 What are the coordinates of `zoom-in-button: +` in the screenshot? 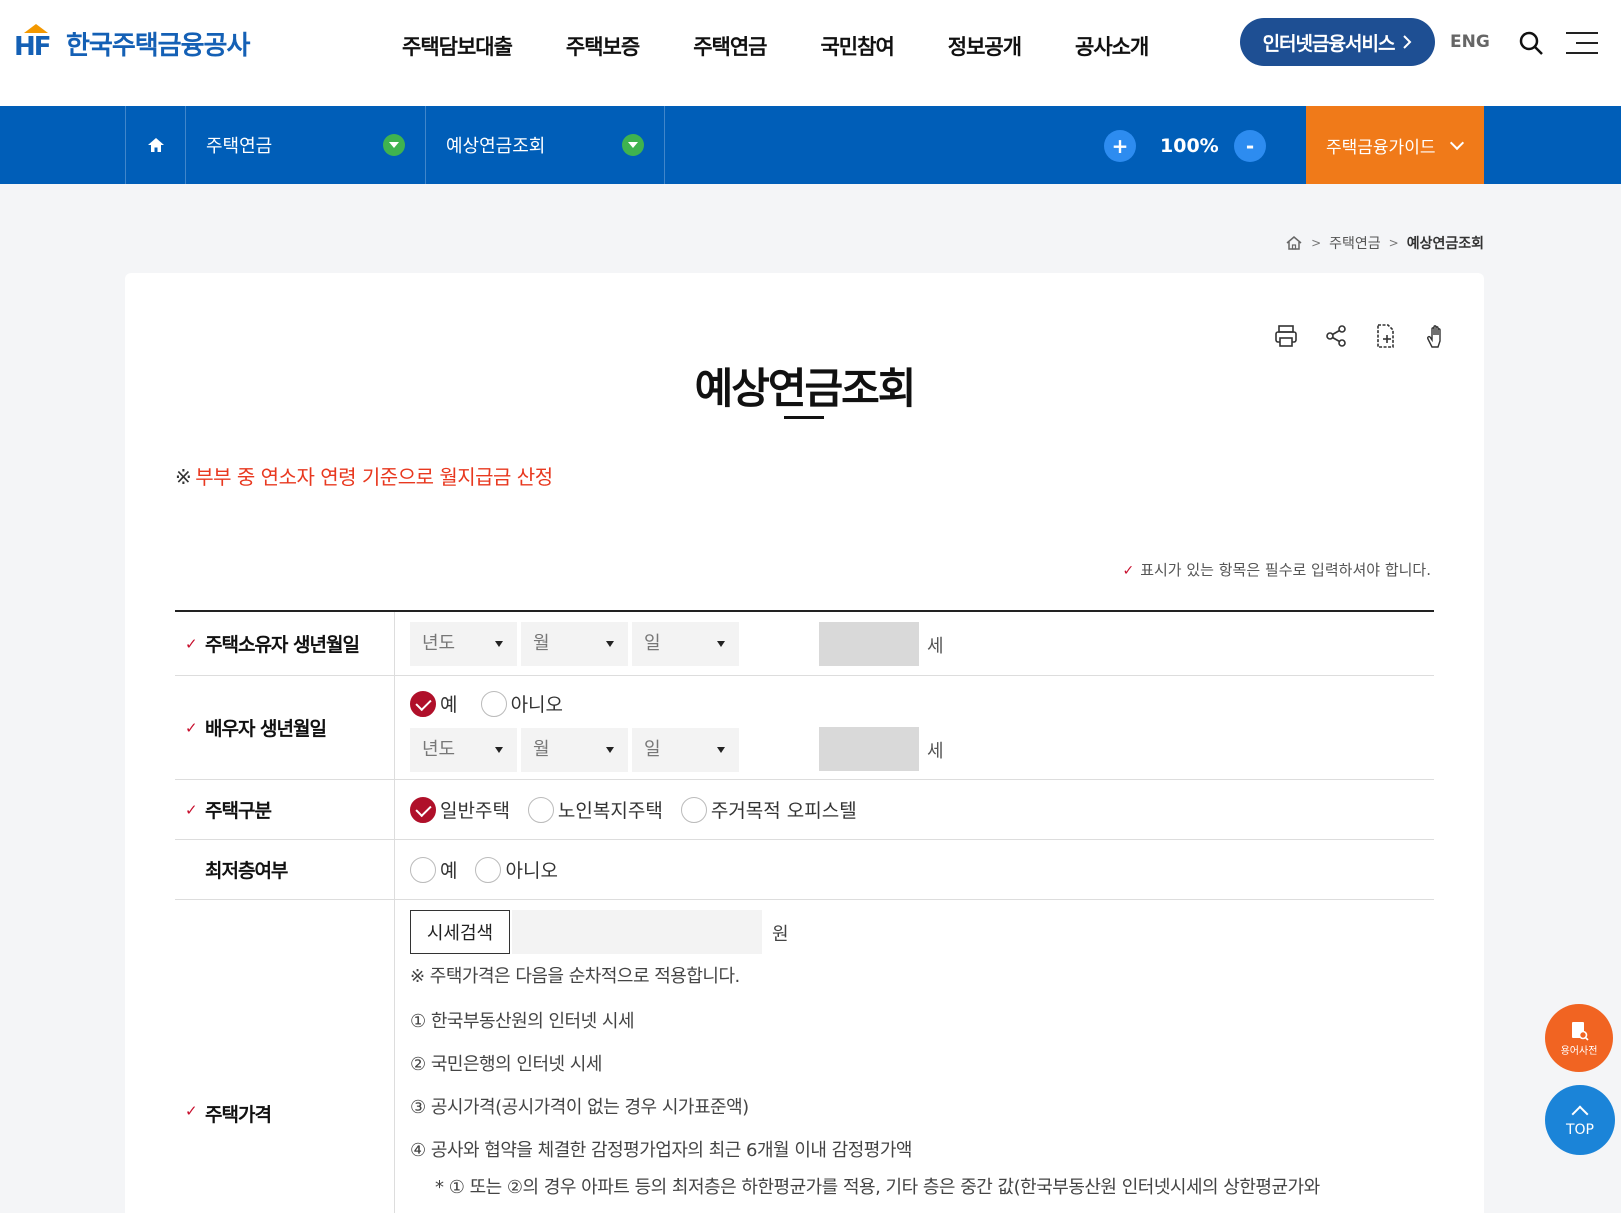 It's located at (1120, 146).